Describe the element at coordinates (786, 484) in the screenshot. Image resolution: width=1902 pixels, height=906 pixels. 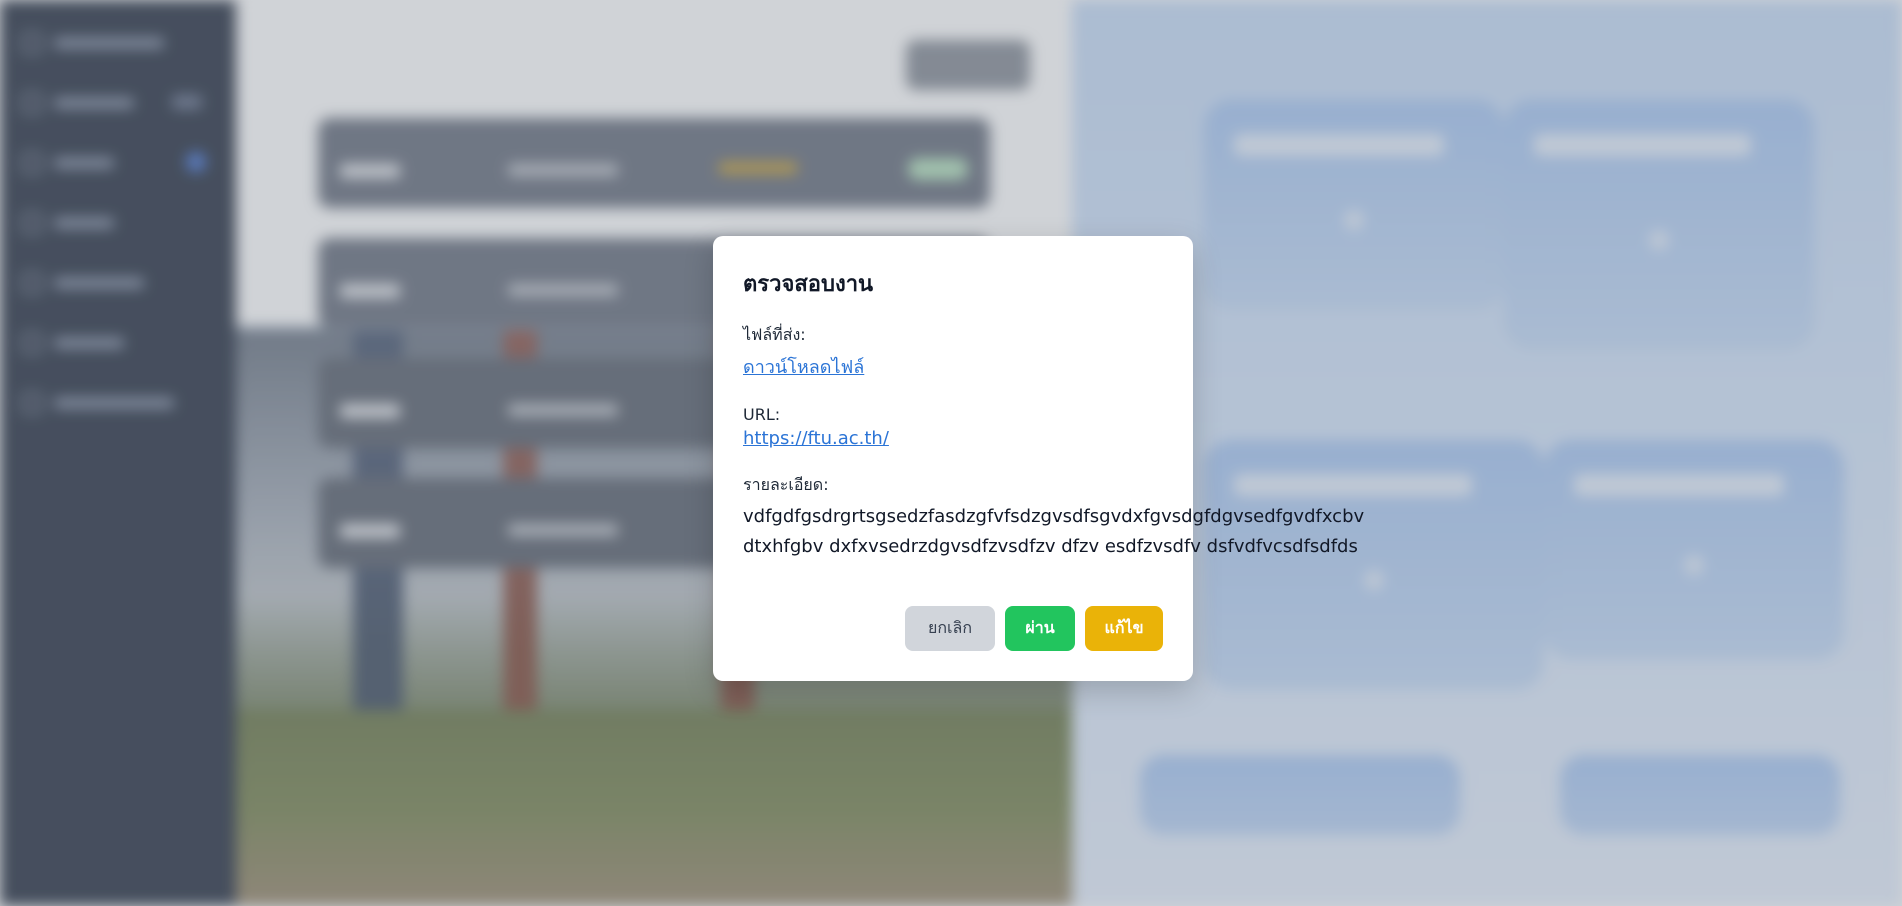
I see `detail-label: รายละเอียด:` at that location.